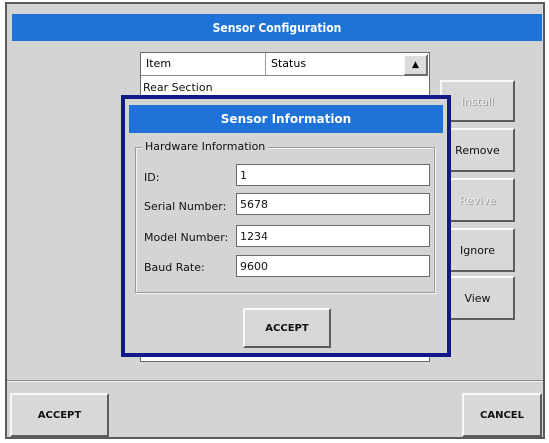  What do you see at coordinates (185, 206) in the screenshot?
I see `serial-number-label: Serial Number:` at bounding box center [185, 206].